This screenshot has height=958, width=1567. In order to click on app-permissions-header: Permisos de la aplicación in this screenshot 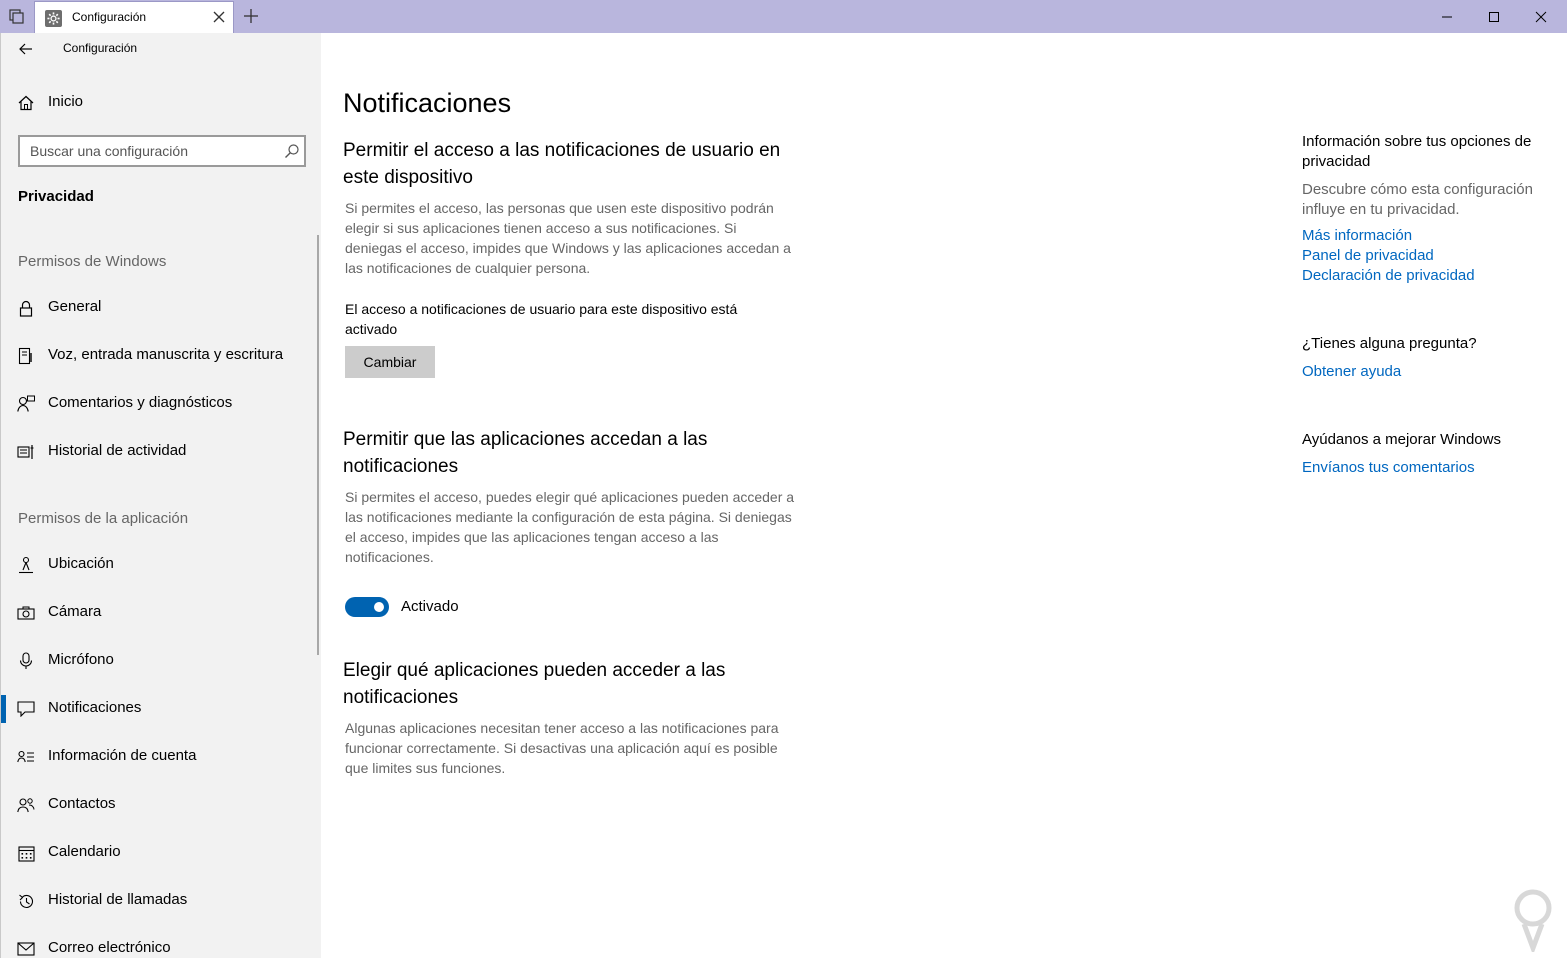, I will do `click(103, 518)`.